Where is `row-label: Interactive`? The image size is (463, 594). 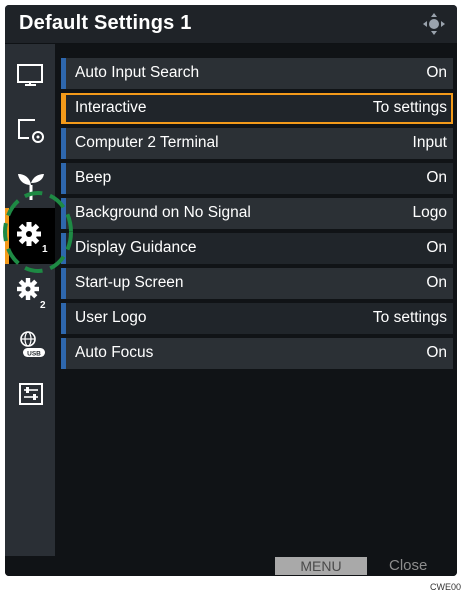
row-label: Interactive is located at coordinates (111, 107).